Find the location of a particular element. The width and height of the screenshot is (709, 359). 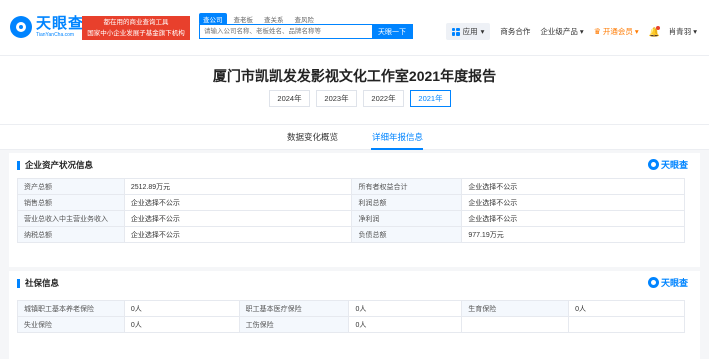

search-input is located at coordinates (286, 31).